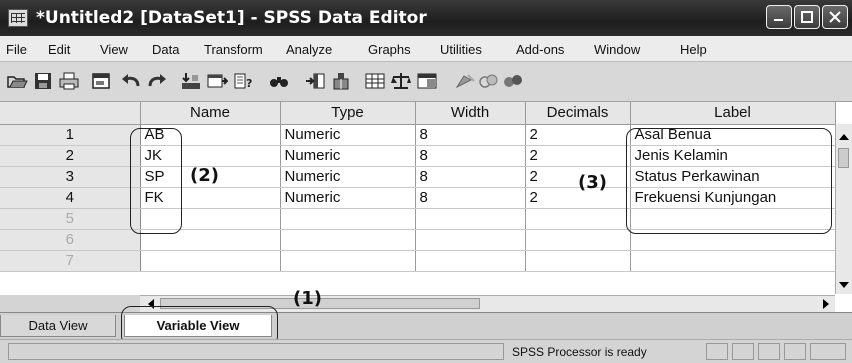 This screenshot has height=363, width=852. Describe the element at coordinates (279, 81) in the screenshot. I see `find-icon` at that location.